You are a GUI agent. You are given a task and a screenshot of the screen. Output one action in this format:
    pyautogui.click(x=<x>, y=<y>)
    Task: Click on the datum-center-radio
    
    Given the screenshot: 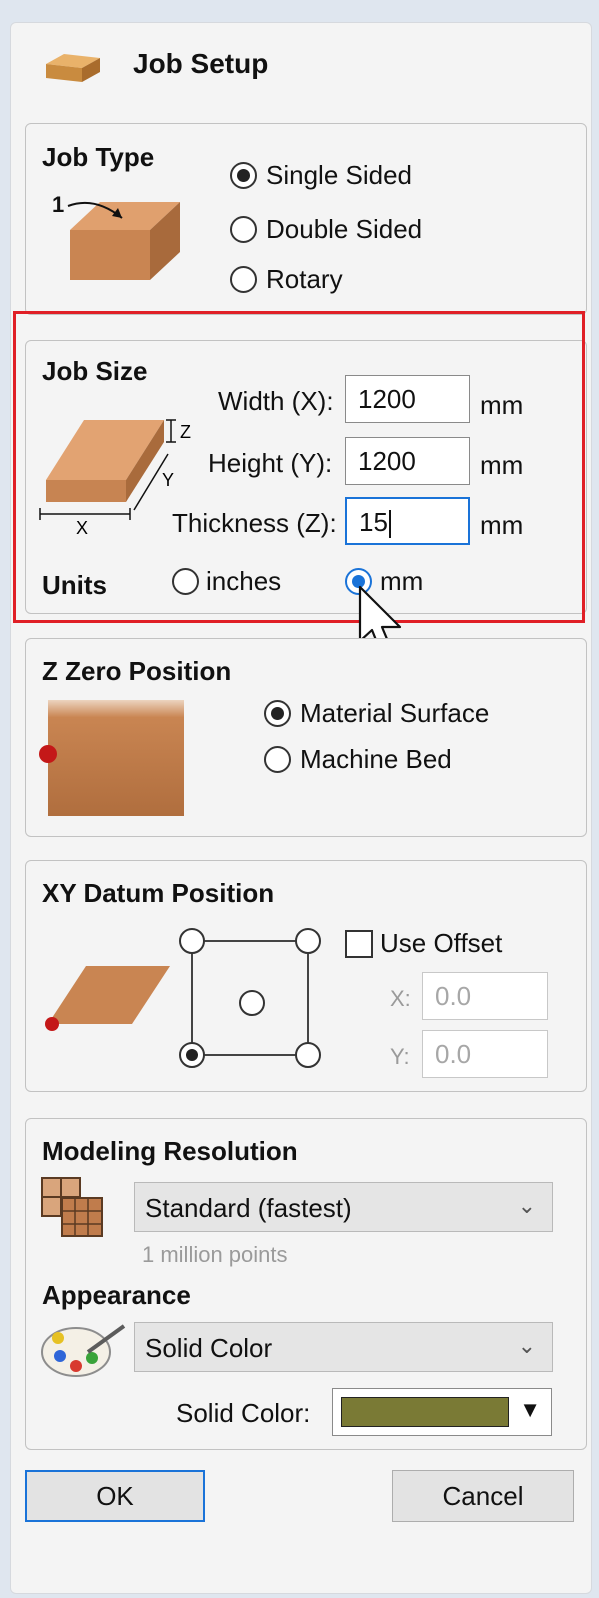 What is the action you would take?
    pyautogui.click(x=252, y=1003)
    